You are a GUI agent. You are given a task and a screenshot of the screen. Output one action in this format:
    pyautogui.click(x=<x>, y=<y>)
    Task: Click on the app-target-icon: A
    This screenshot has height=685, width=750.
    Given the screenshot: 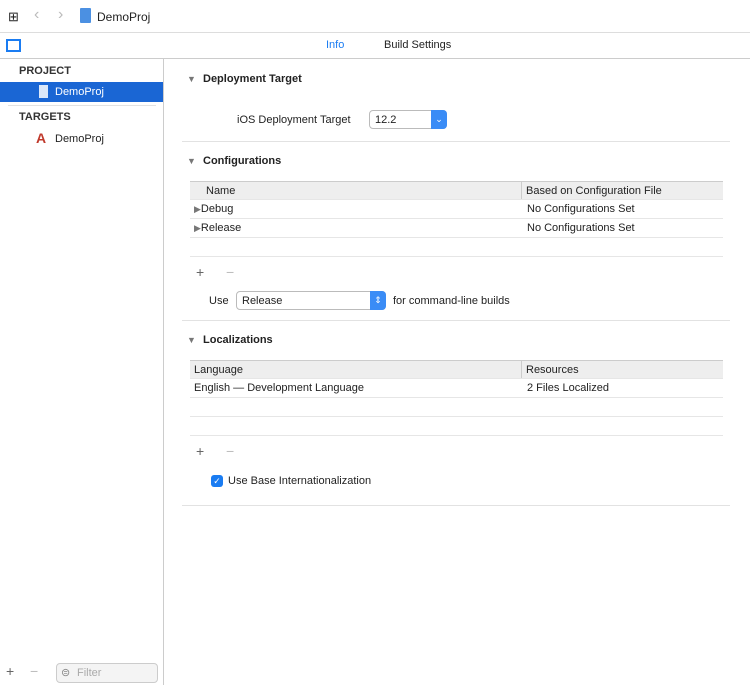 What is the action you would take?
    pyautogui.click(x=41, y=138)
    